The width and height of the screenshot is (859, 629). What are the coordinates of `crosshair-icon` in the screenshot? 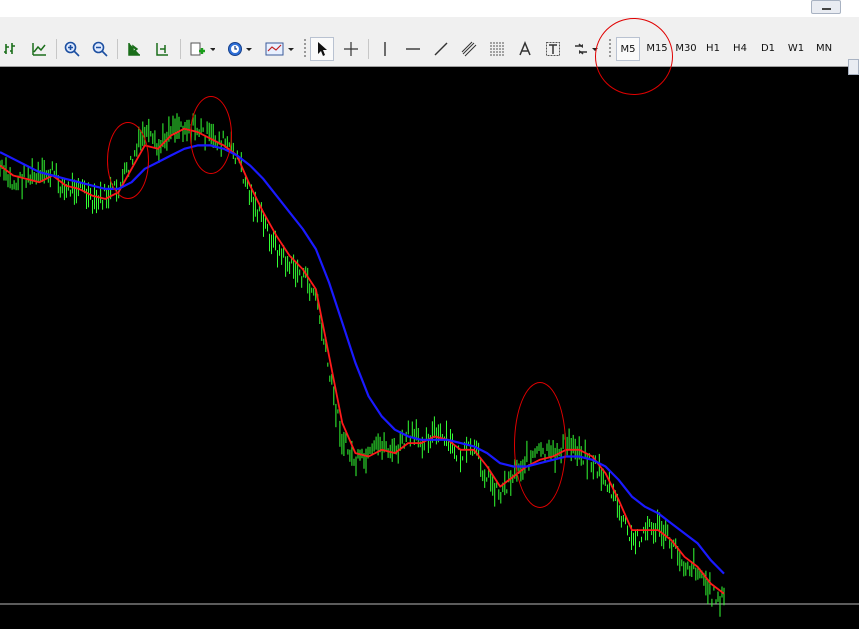 It's located at (351, 49).